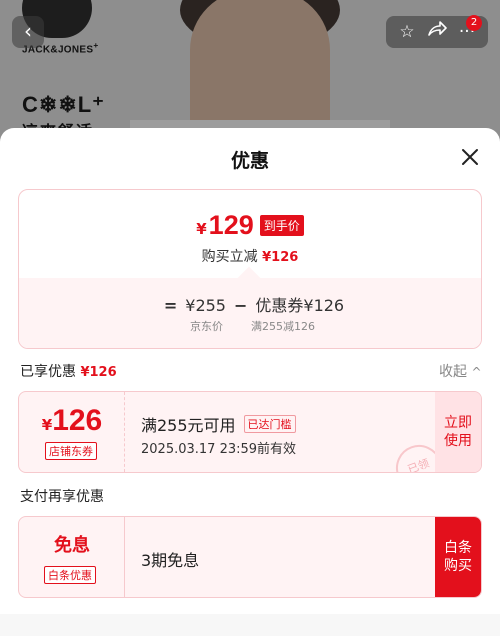 This screenshot has height=636, width=500. I want to click on coupon-expiry: 2025.03.17 23:59前有效, so click(219, 449).